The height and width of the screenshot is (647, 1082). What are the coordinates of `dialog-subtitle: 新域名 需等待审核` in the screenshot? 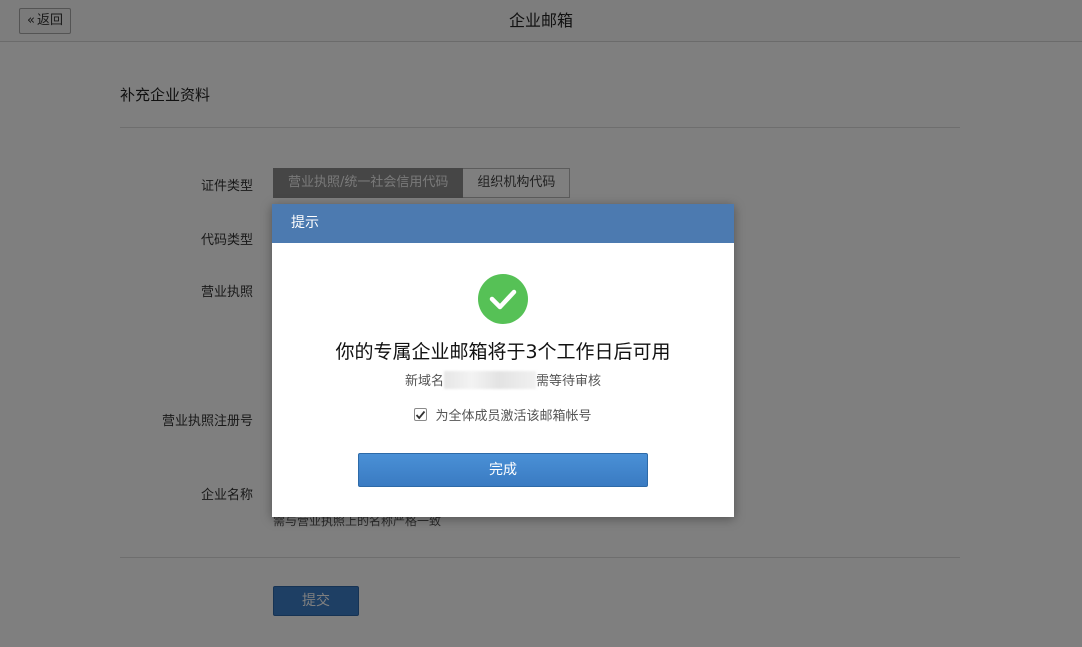 It's located at (503, 379).